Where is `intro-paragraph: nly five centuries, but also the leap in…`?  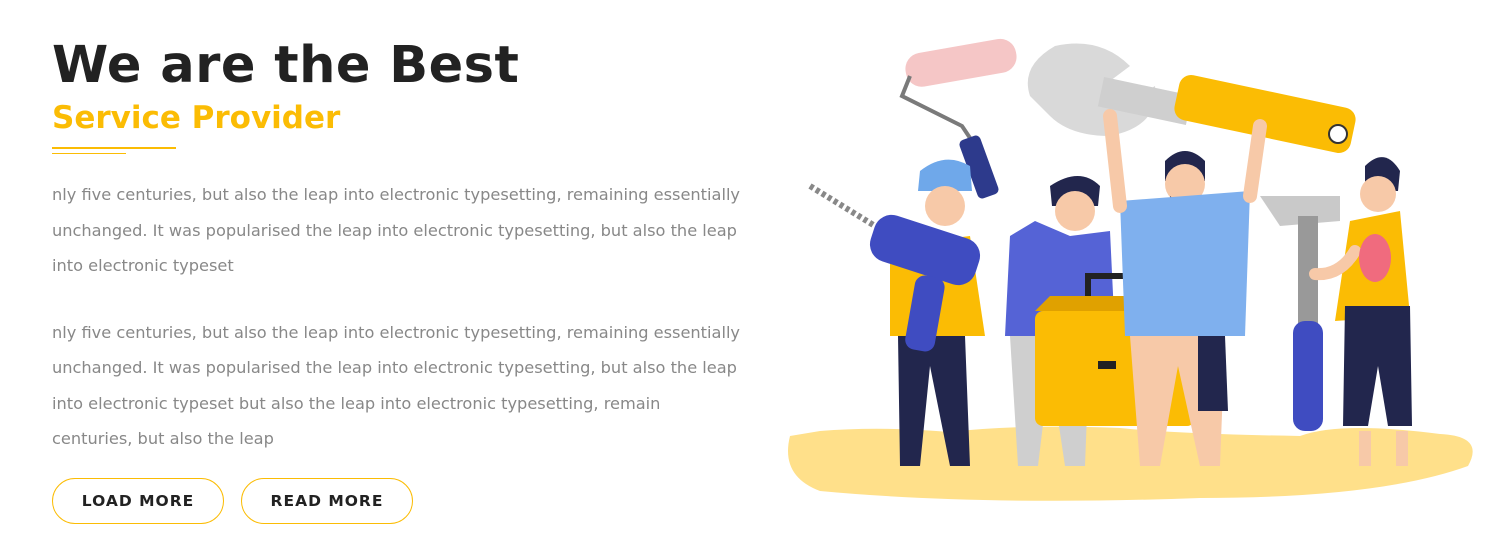
intro-paragraph: nly five centuries, but also the leap in… is located at coordinates (396, 230).